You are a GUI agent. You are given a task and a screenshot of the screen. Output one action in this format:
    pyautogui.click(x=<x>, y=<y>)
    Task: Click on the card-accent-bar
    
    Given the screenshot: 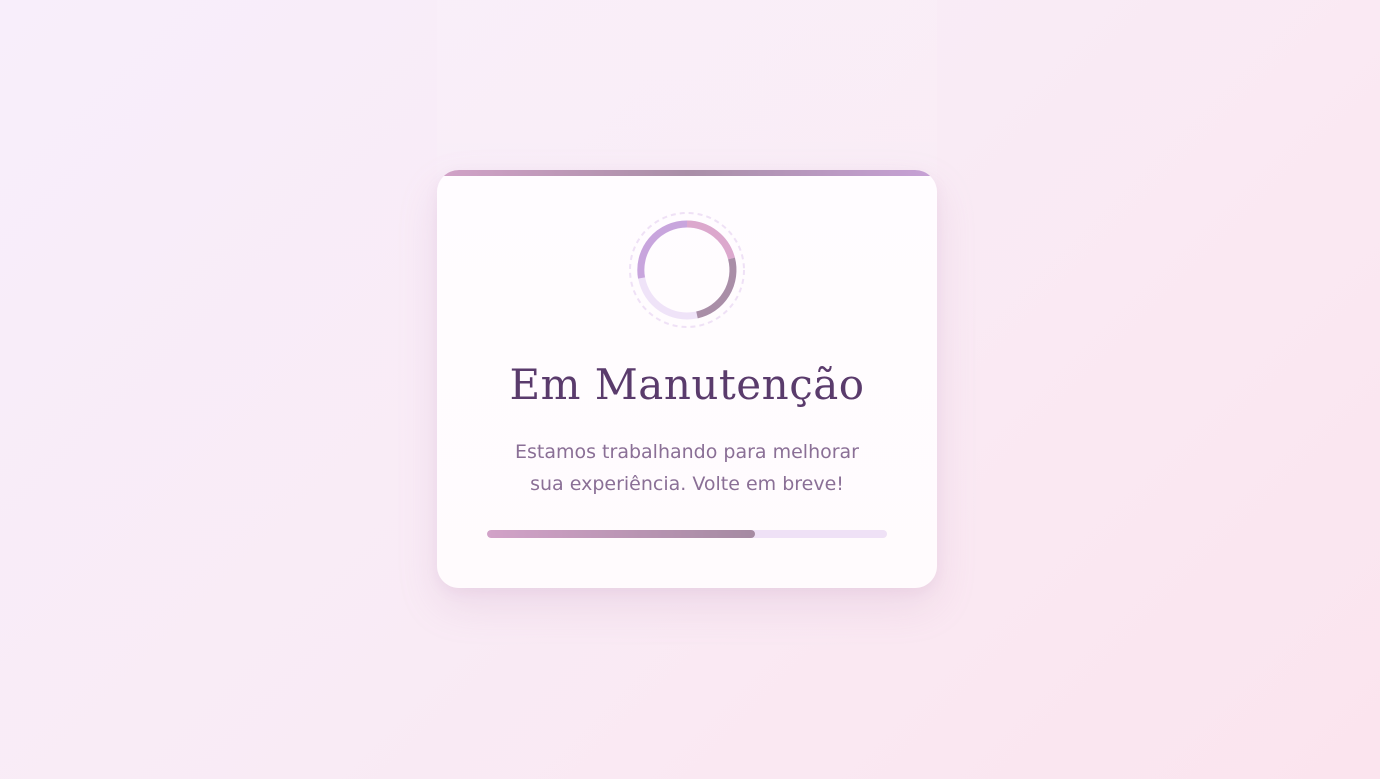 What is the action you would take?
    pyautogui.click(x=687, y=173)
    